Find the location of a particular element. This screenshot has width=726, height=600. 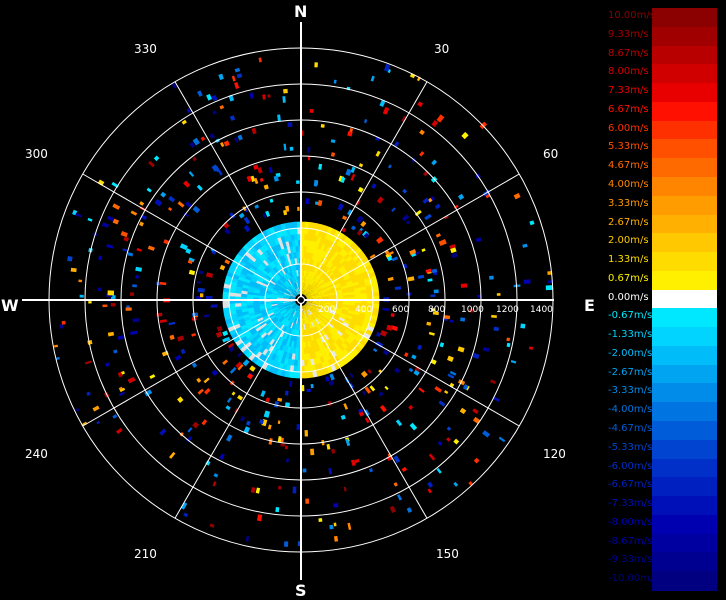

scale-label: -7.33m/s is located at coordinates (630, 504).